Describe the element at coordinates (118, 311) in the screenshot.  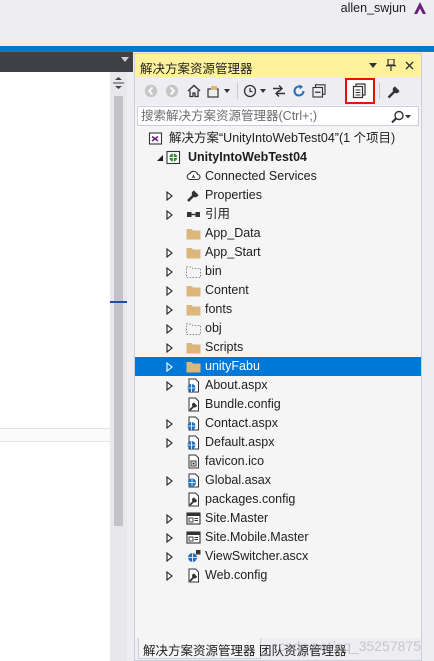
I see `scrollbar-thumb` at that location.